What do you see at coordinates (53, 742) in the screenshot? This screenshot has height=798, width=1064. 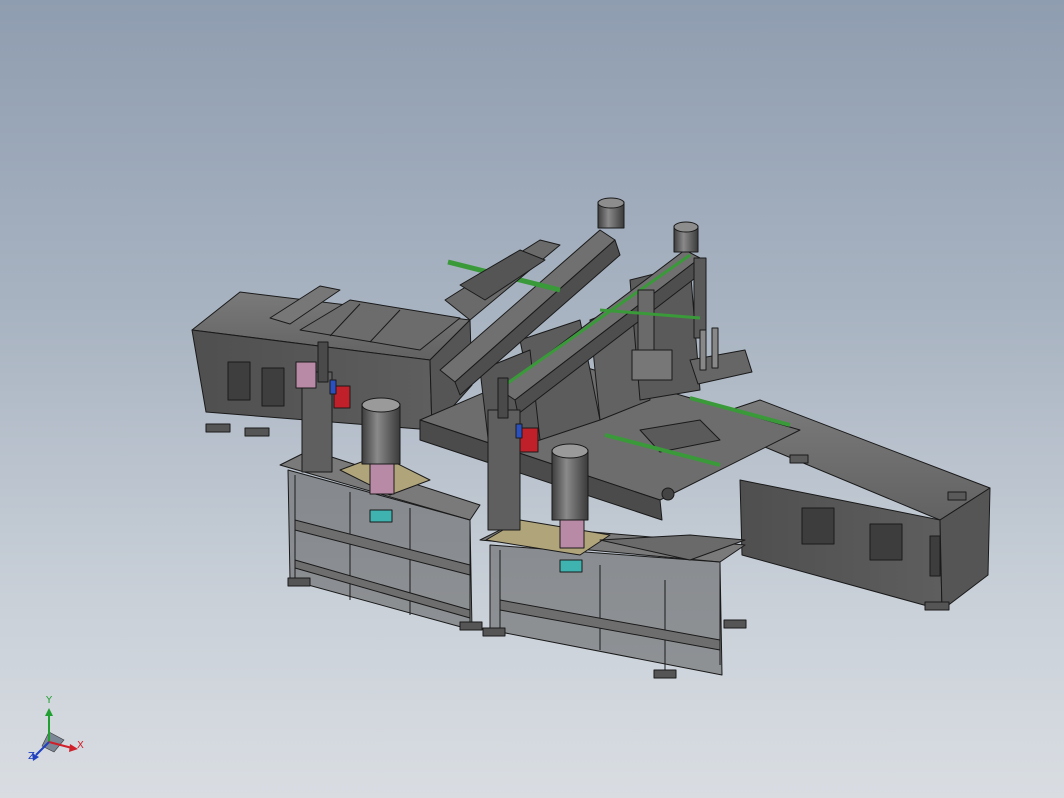 I see `triad-plane` at bounding box center [53, 742].